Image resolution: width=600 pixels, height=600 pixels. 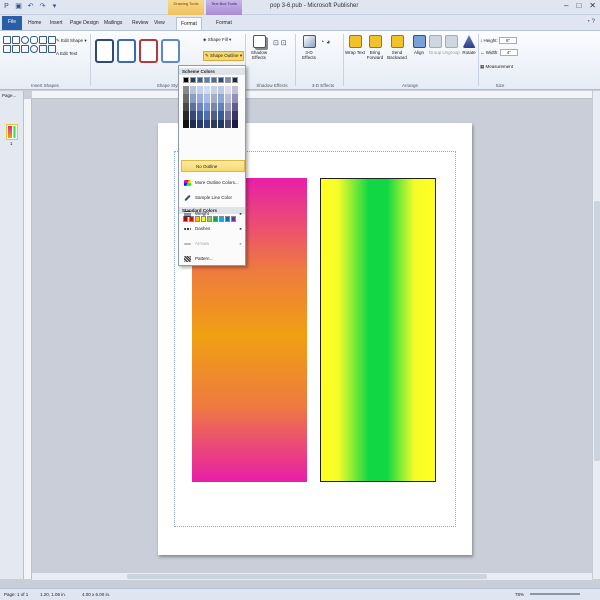 I want to click on tab-insert: Insert, so click(x=56, y=23).